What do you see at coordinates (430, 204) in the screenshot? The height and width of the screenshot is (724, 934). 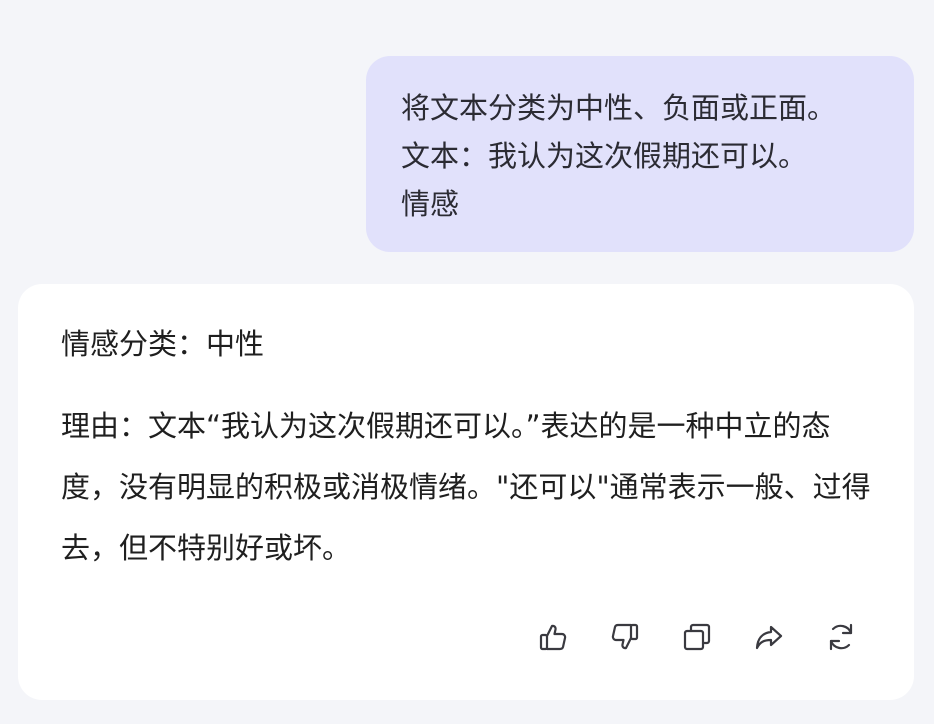 I see `user-message-line-3: 情感` at bounding box center [430, 204].